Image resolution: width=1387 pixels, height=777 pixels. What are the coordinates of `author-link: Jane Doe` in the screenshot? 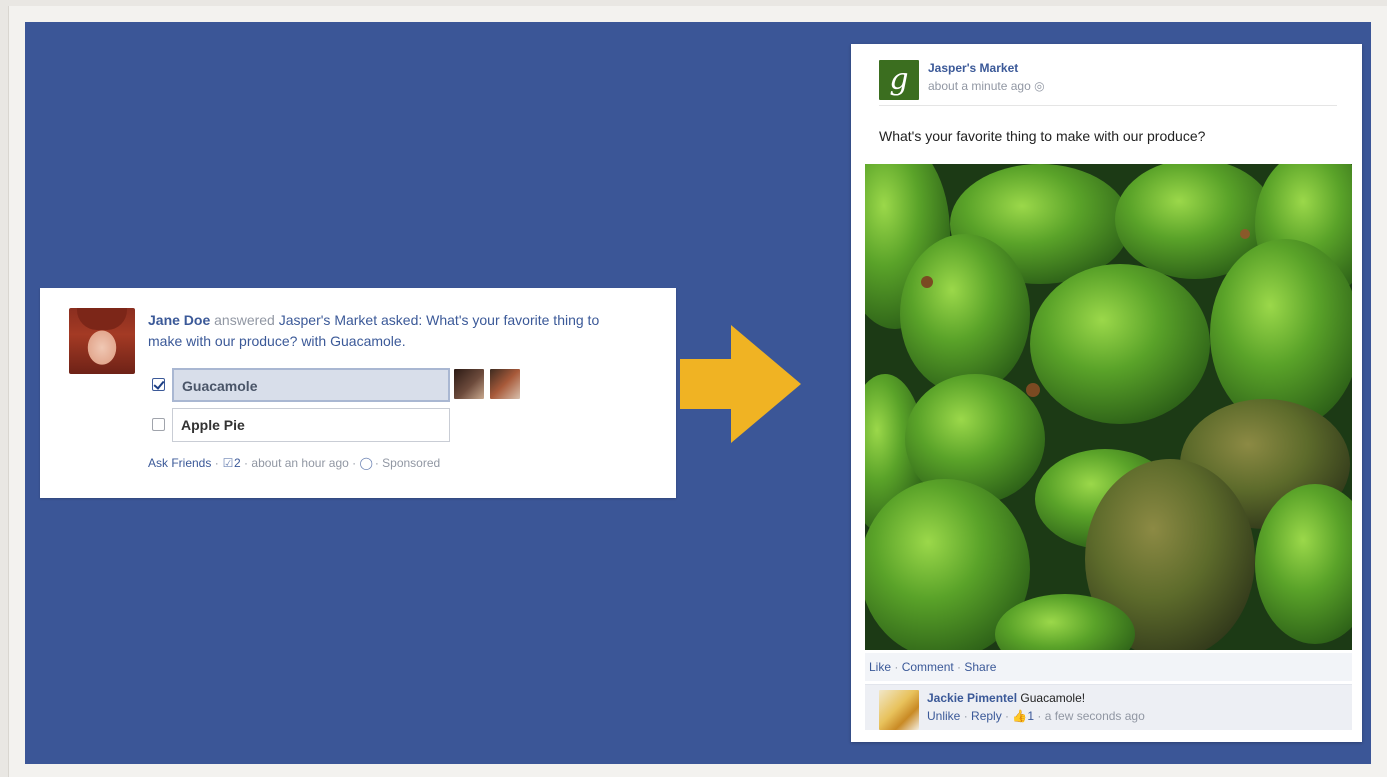 It's located at (179, 320).